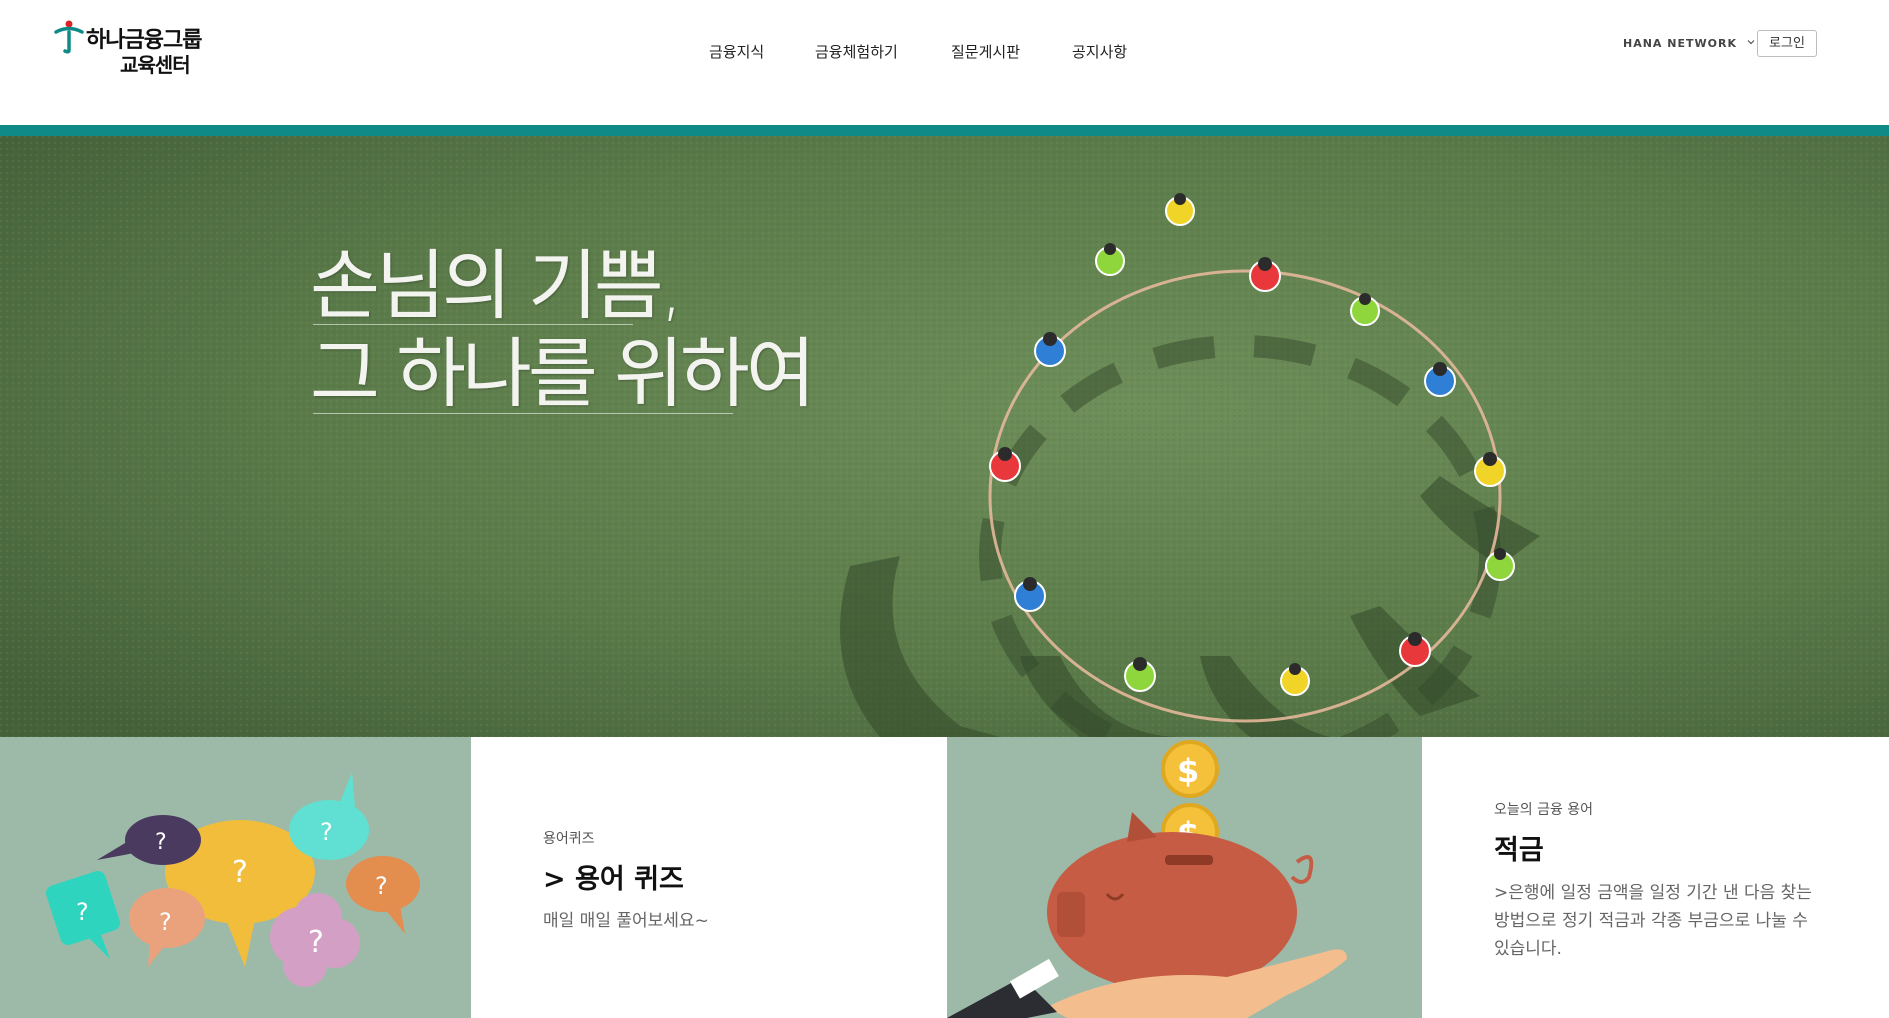 Image resolution: width=1889 pixels, height=1018 pixels. Describe the element at coordinates (1787, 43) in the screenshot. I see `login-button: 로그인` at that location.